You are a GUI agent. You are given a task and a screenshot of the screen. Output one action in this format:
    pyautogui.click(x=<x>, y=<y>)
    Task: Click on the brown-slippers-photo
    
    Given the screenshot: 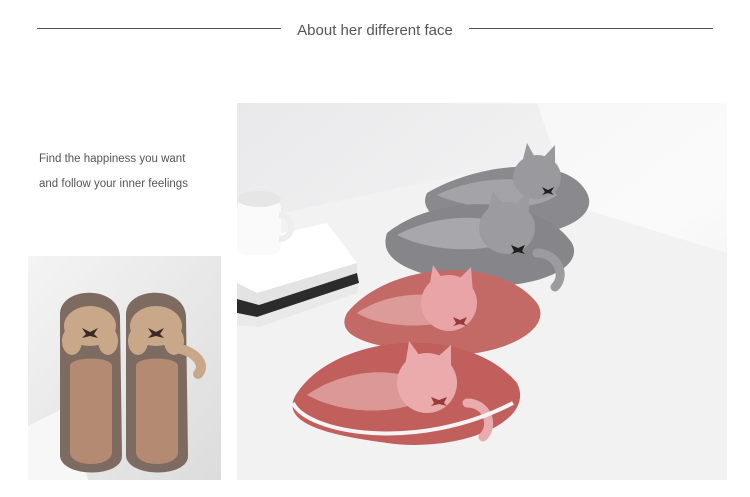 What is the action you would take?
    pyautogui.click(x=124, y=368)
    